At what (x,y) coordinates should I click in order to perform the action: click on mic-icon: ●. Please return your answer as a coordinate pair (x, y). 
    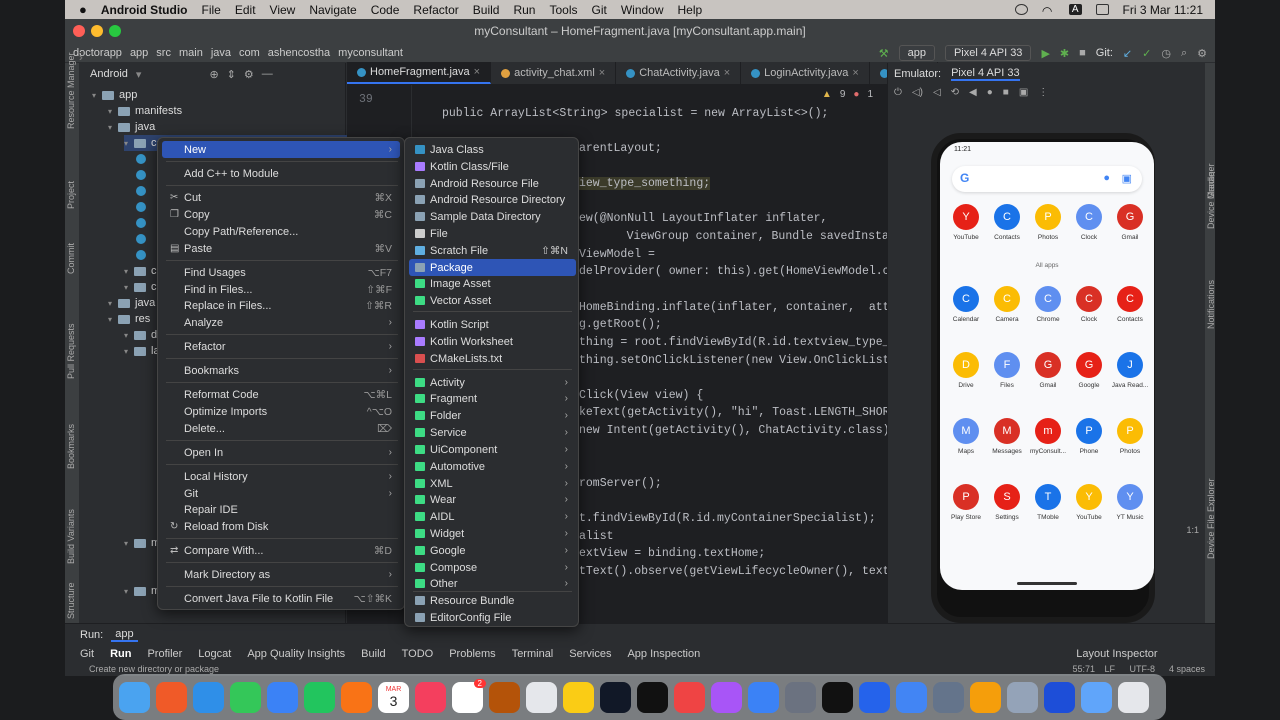
    Looking at the image, I should click on (1106, 178).